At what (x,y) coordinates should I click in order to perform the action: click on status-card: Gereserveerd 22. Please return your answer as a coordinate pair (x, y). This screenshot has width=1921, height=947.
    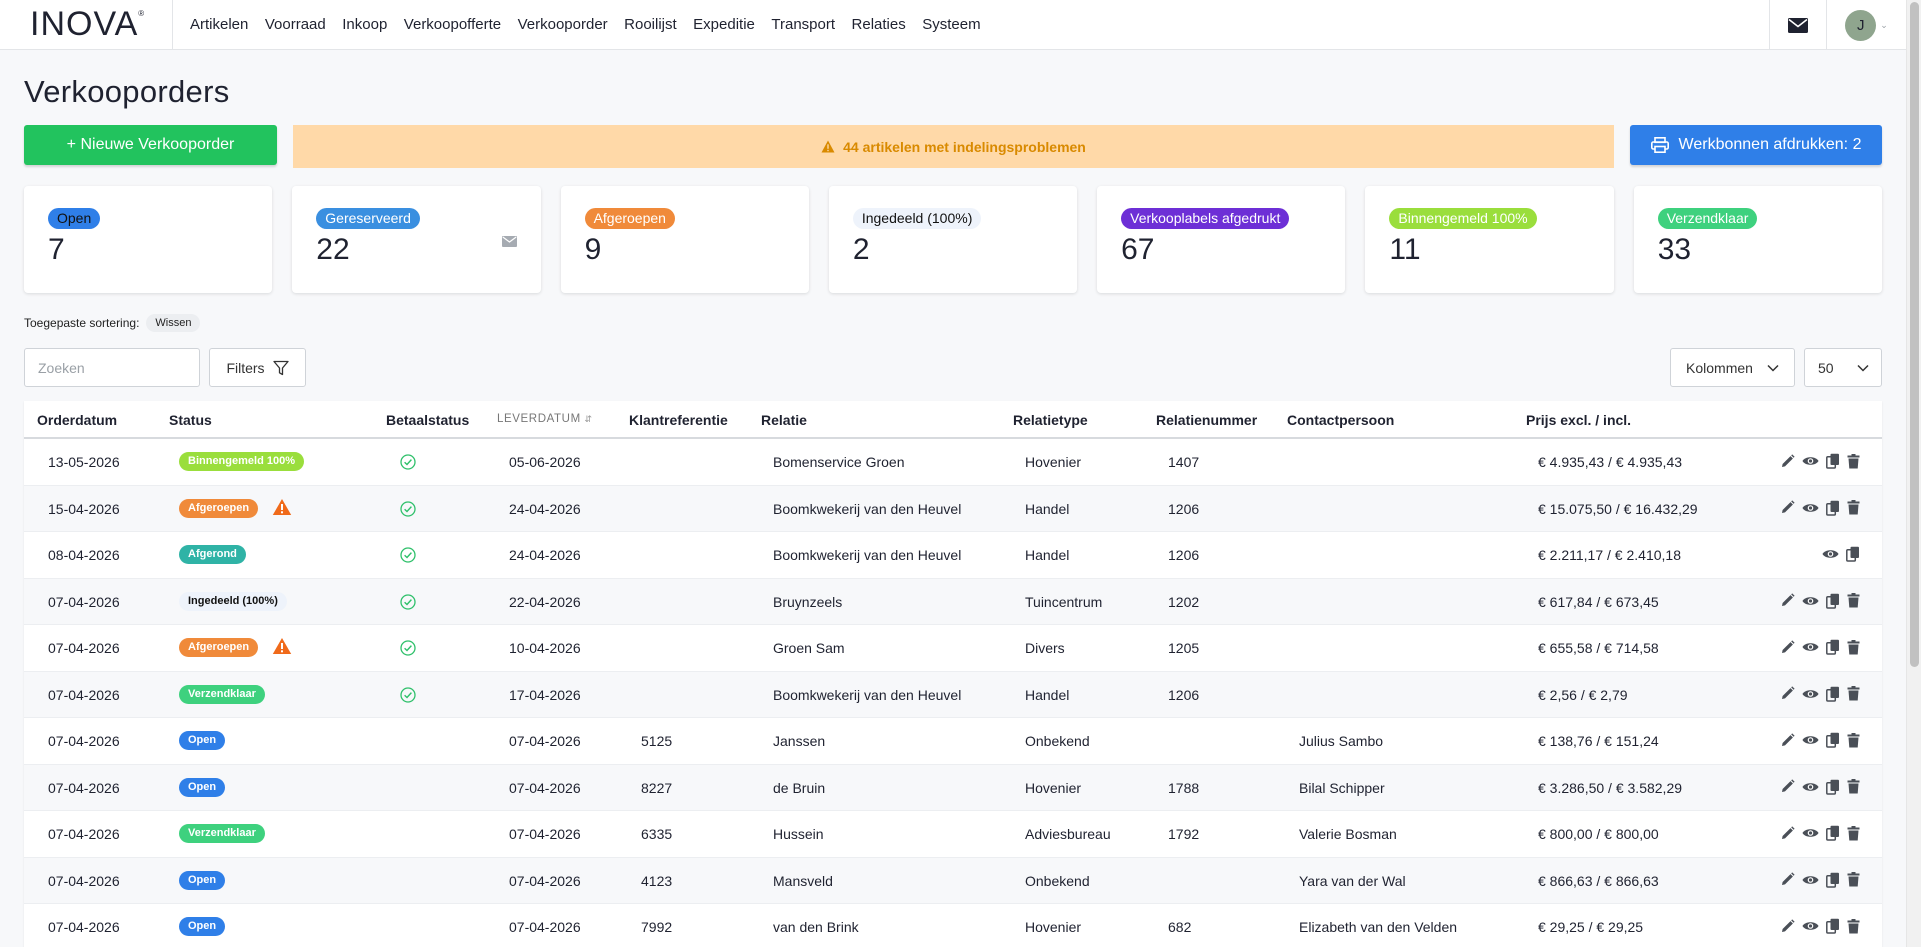
    Looking at the image, I should click on (416, 239).